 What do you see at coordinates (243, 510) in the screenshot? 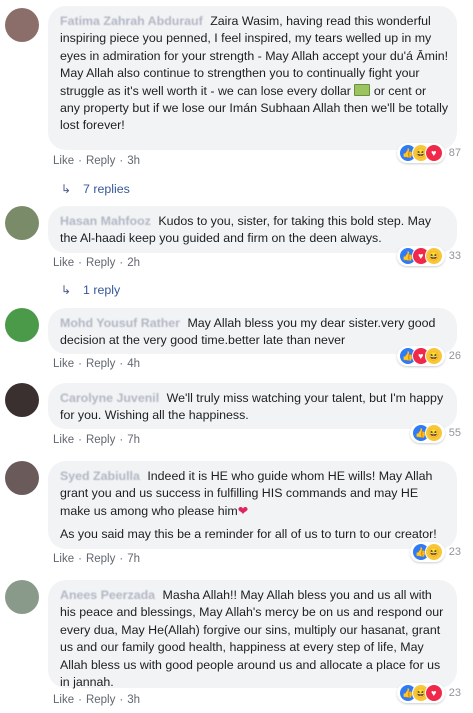
I see `heart-emoji-icon: ❤` at bounding box center [243, 510].